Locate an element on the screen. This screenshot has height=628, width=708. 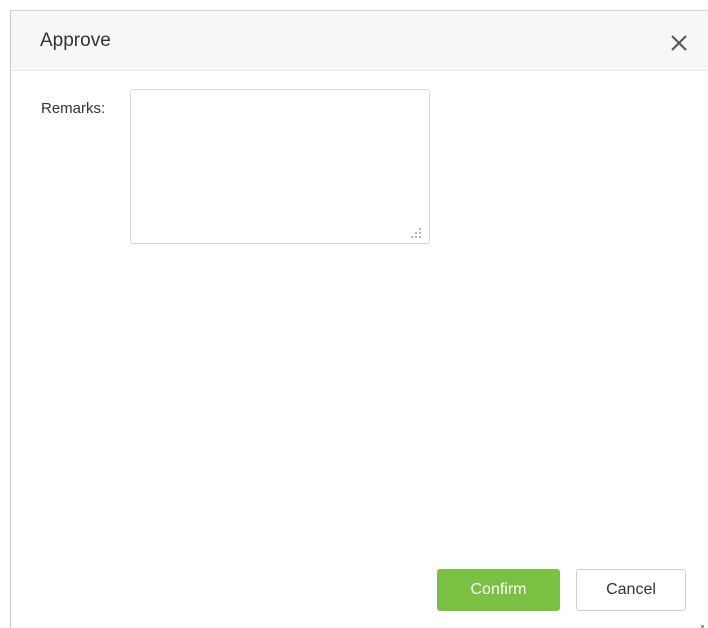
remarks-textarea is located at coordinates (280, 166).